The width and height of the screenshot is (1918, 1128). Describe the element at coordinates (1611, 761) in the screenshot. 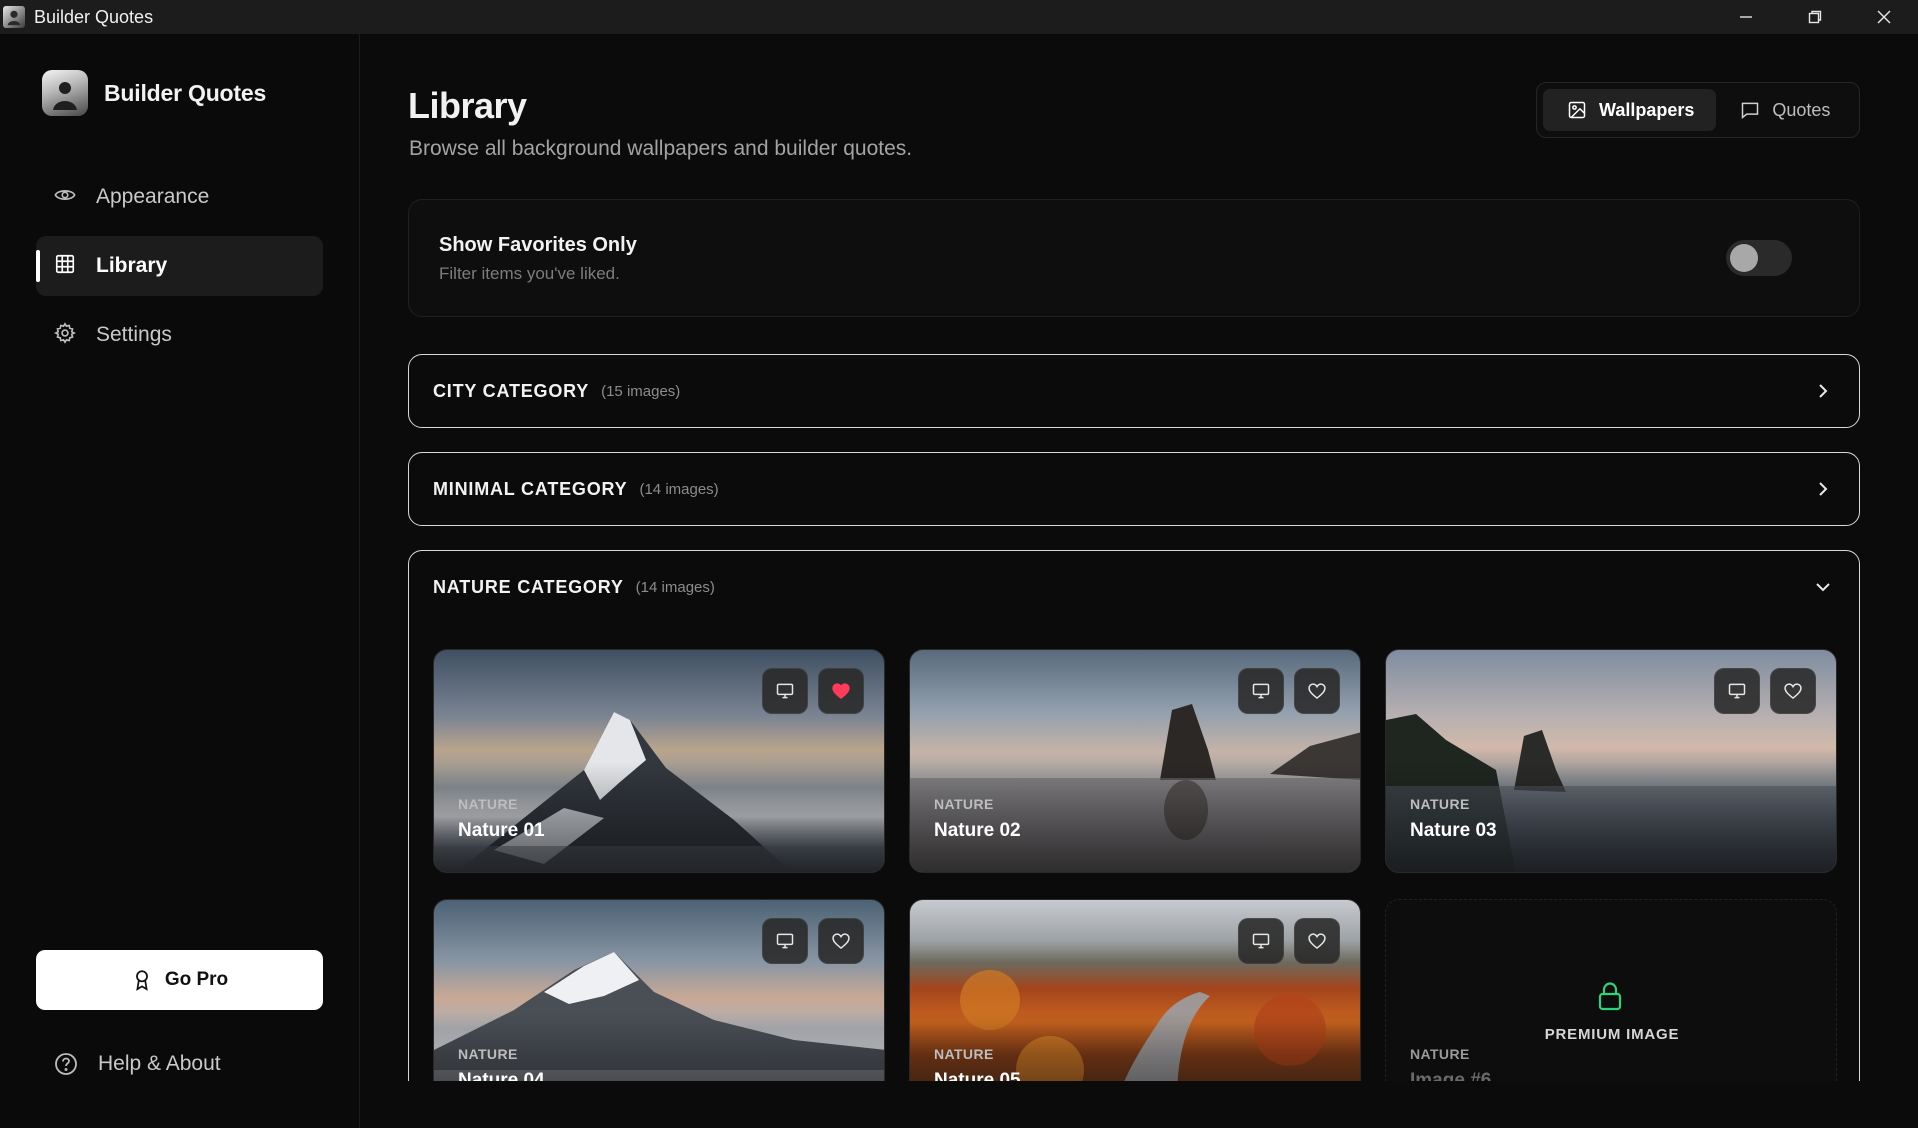

I see `wallpaper-tile: NATURE Nature 03` at that location.